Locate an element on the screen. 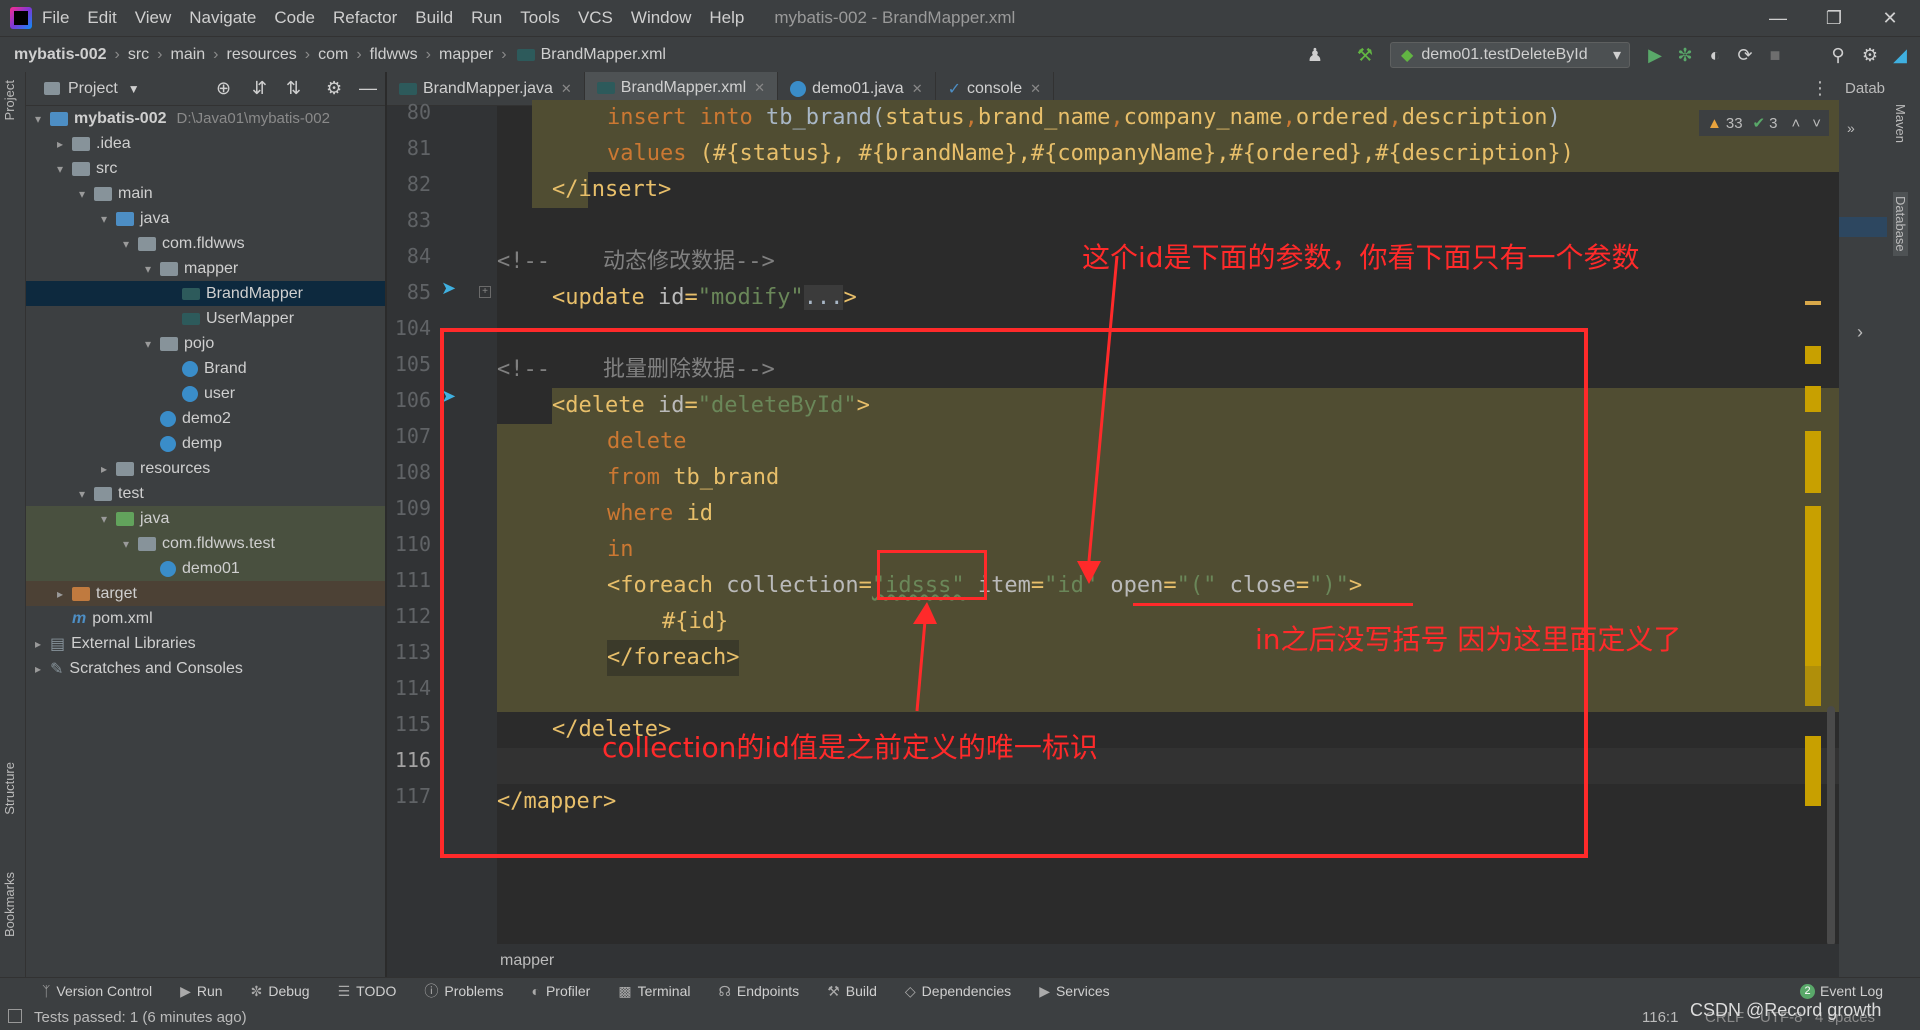 The image size is (1920, 1030). coverage-icon: ◐ is located at coordinates (1715, 55).